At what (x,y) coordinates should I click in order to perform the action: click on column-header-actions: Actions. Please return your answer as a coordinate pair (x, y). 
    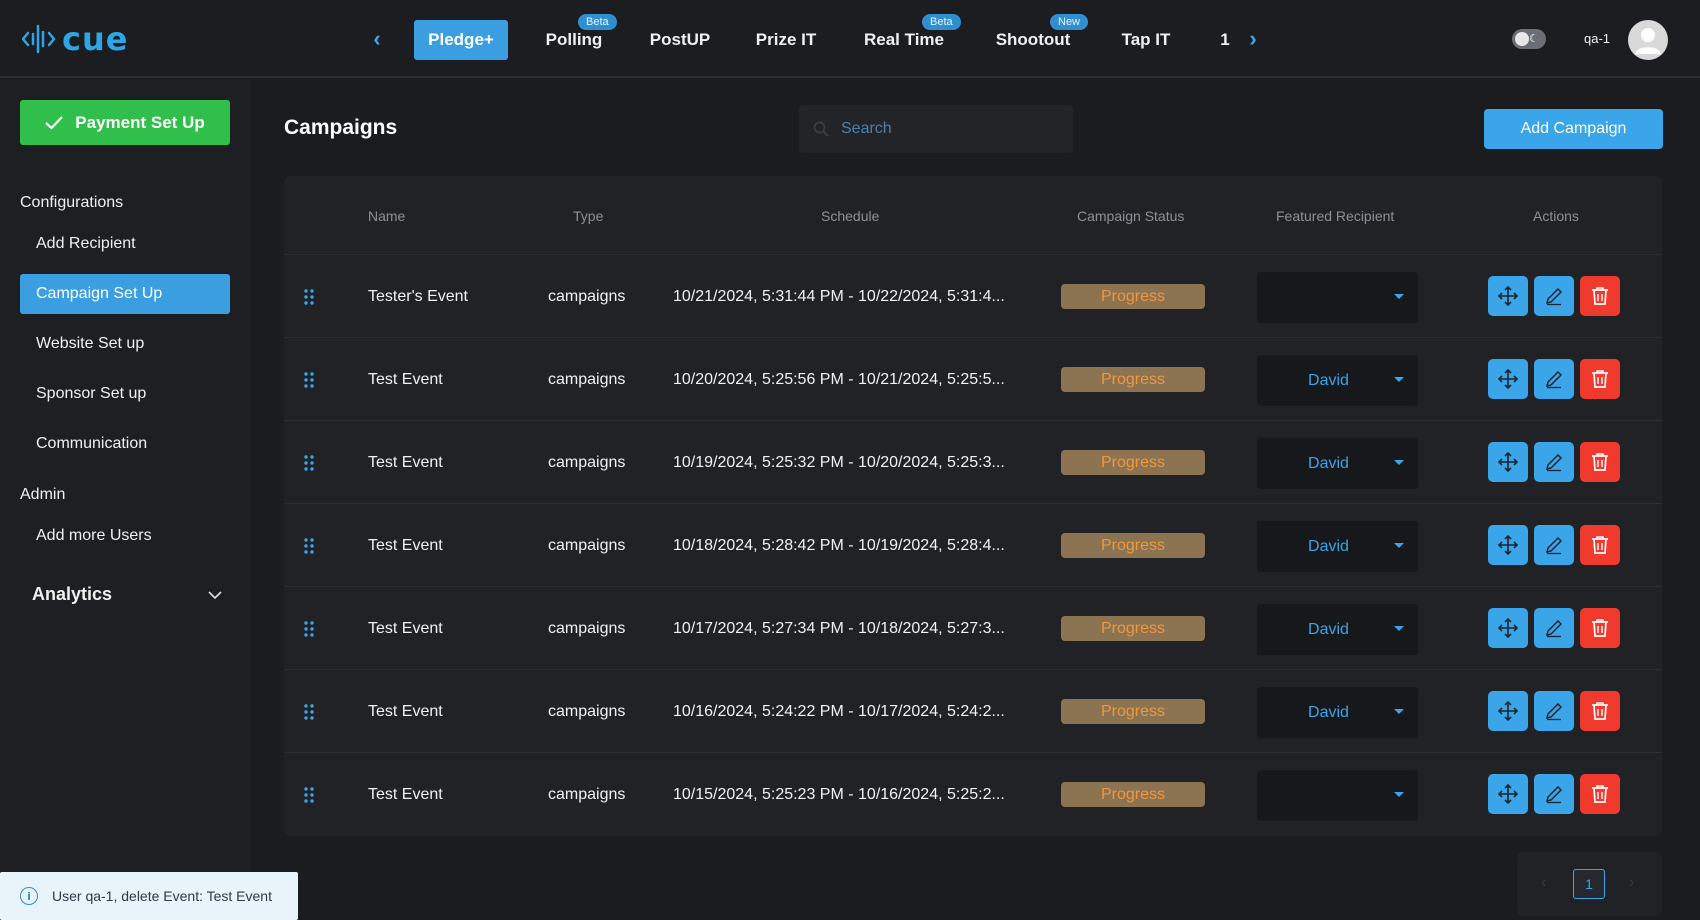
    Looking at the image, I should click on (1556, 216).